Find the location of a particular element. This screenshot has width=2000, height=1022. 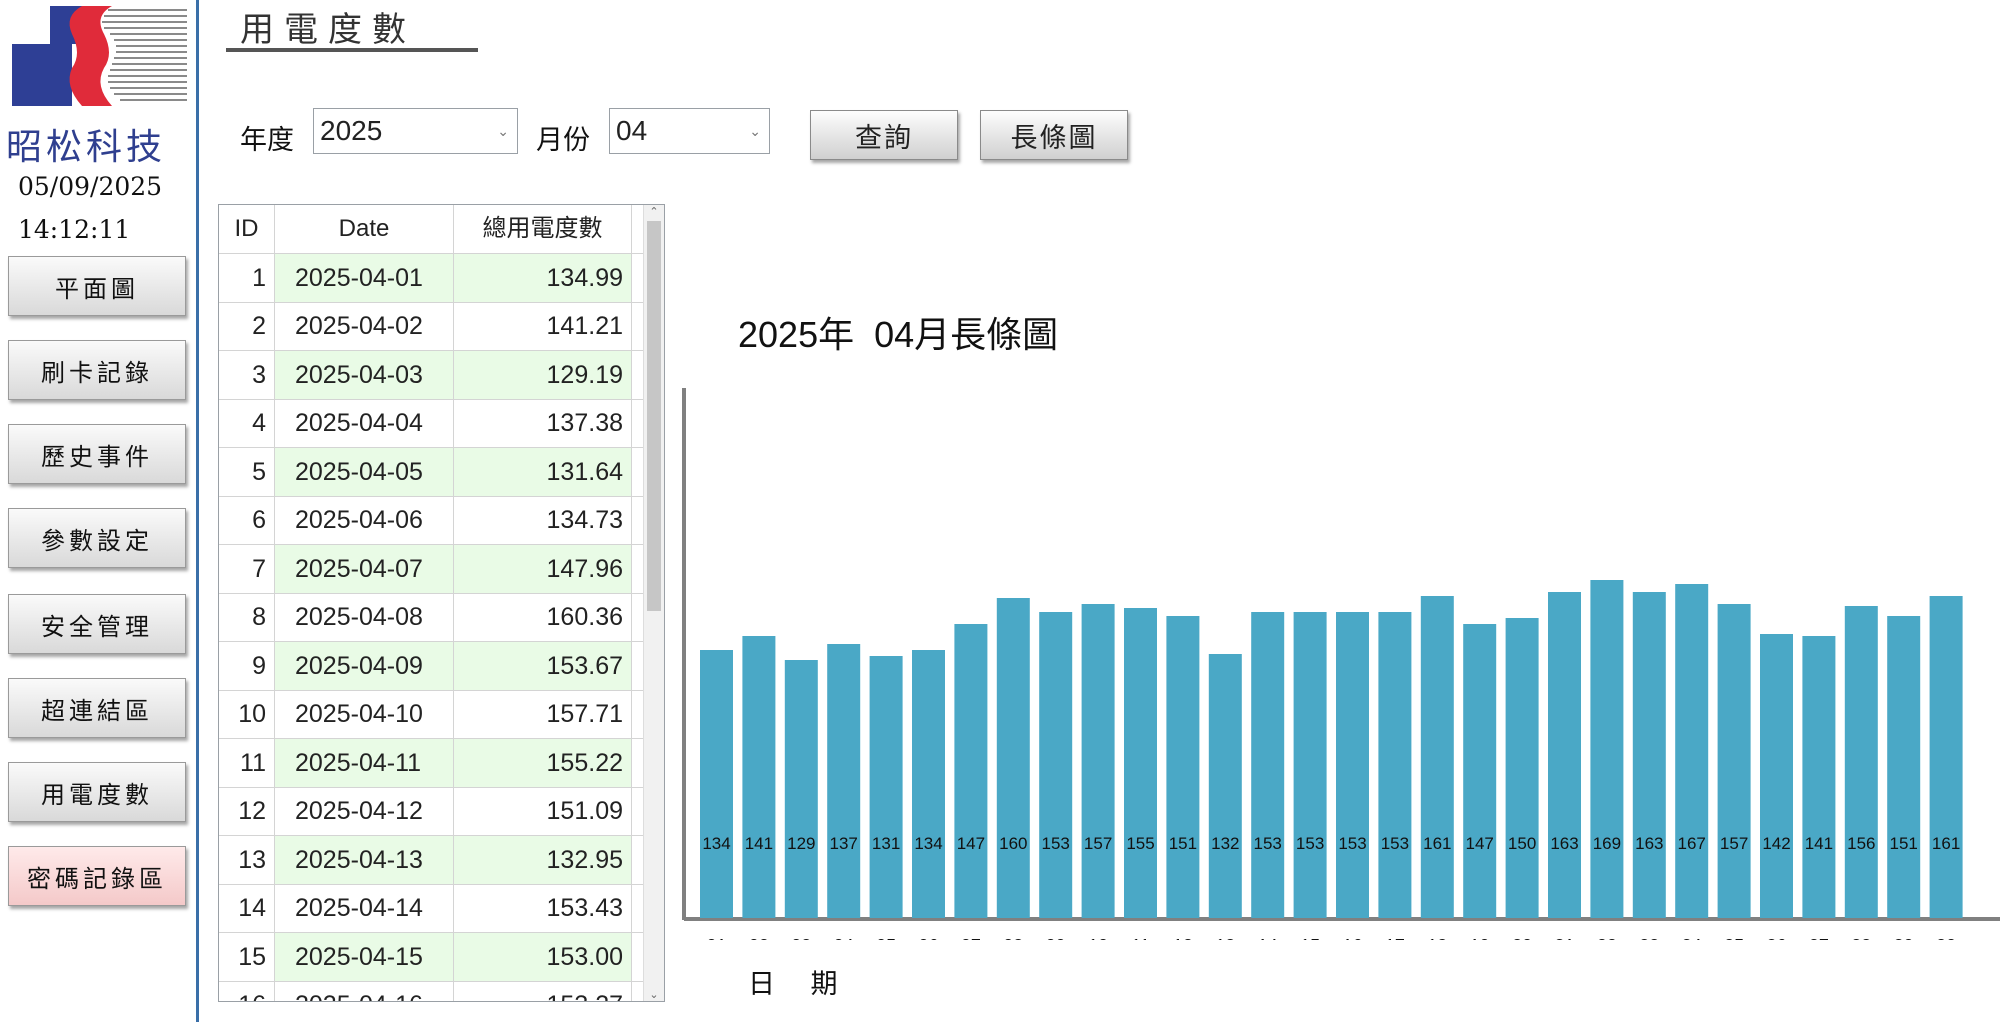

table-row: 6 2025-04-06 134.73 is located at coordinates (431, 520).